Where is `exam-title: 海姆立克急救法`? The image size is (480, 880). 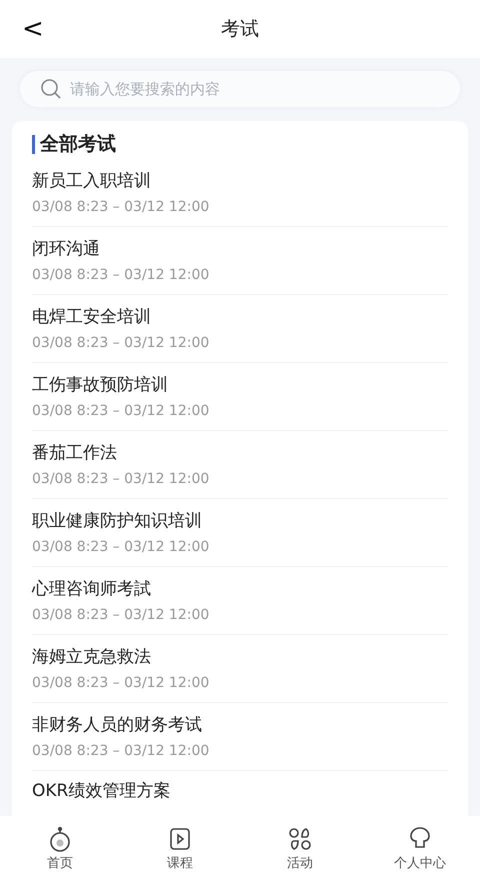
exam-title: 海姆立克急救法 is located at coordinates (91, 656).